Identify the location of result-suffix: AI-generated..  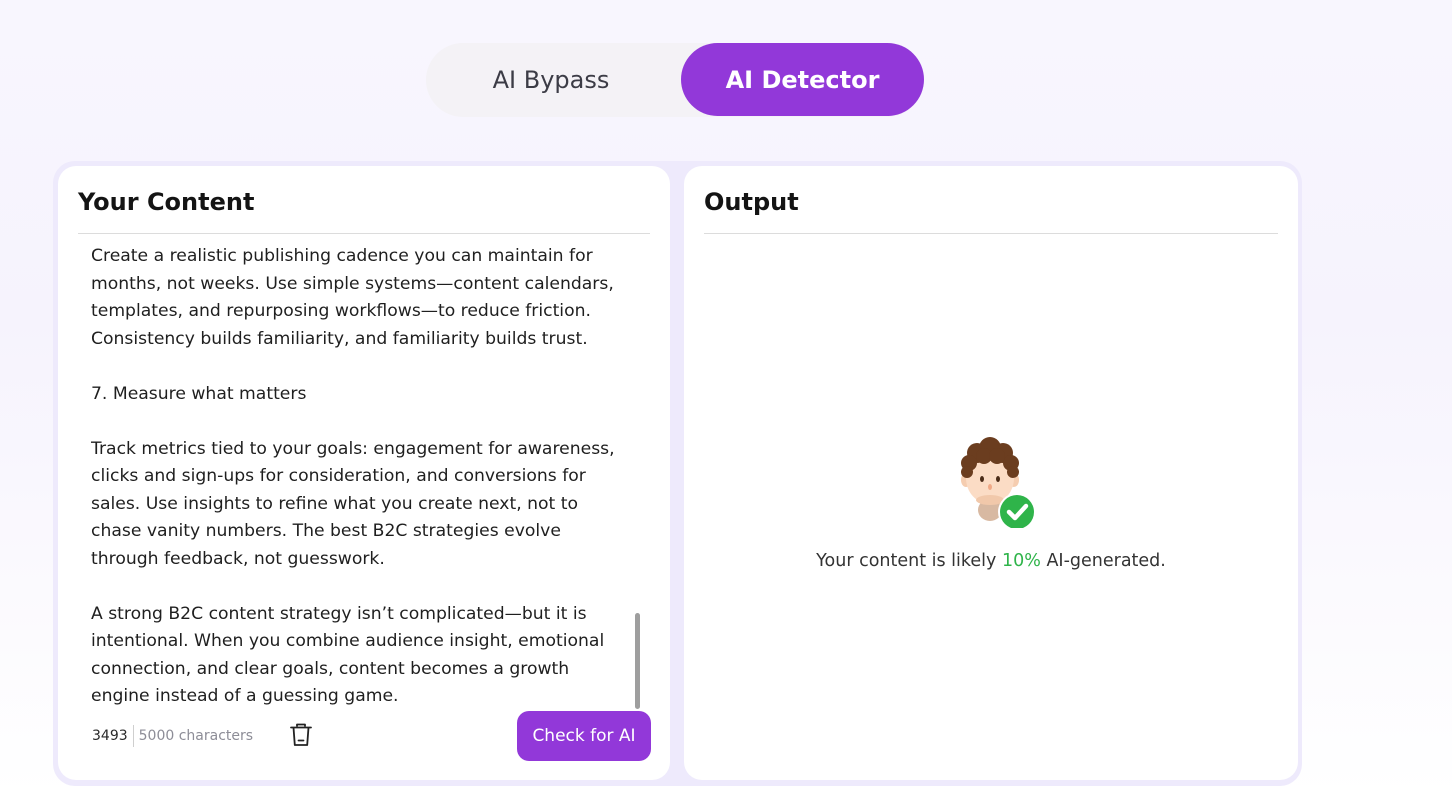
(1103, 561).